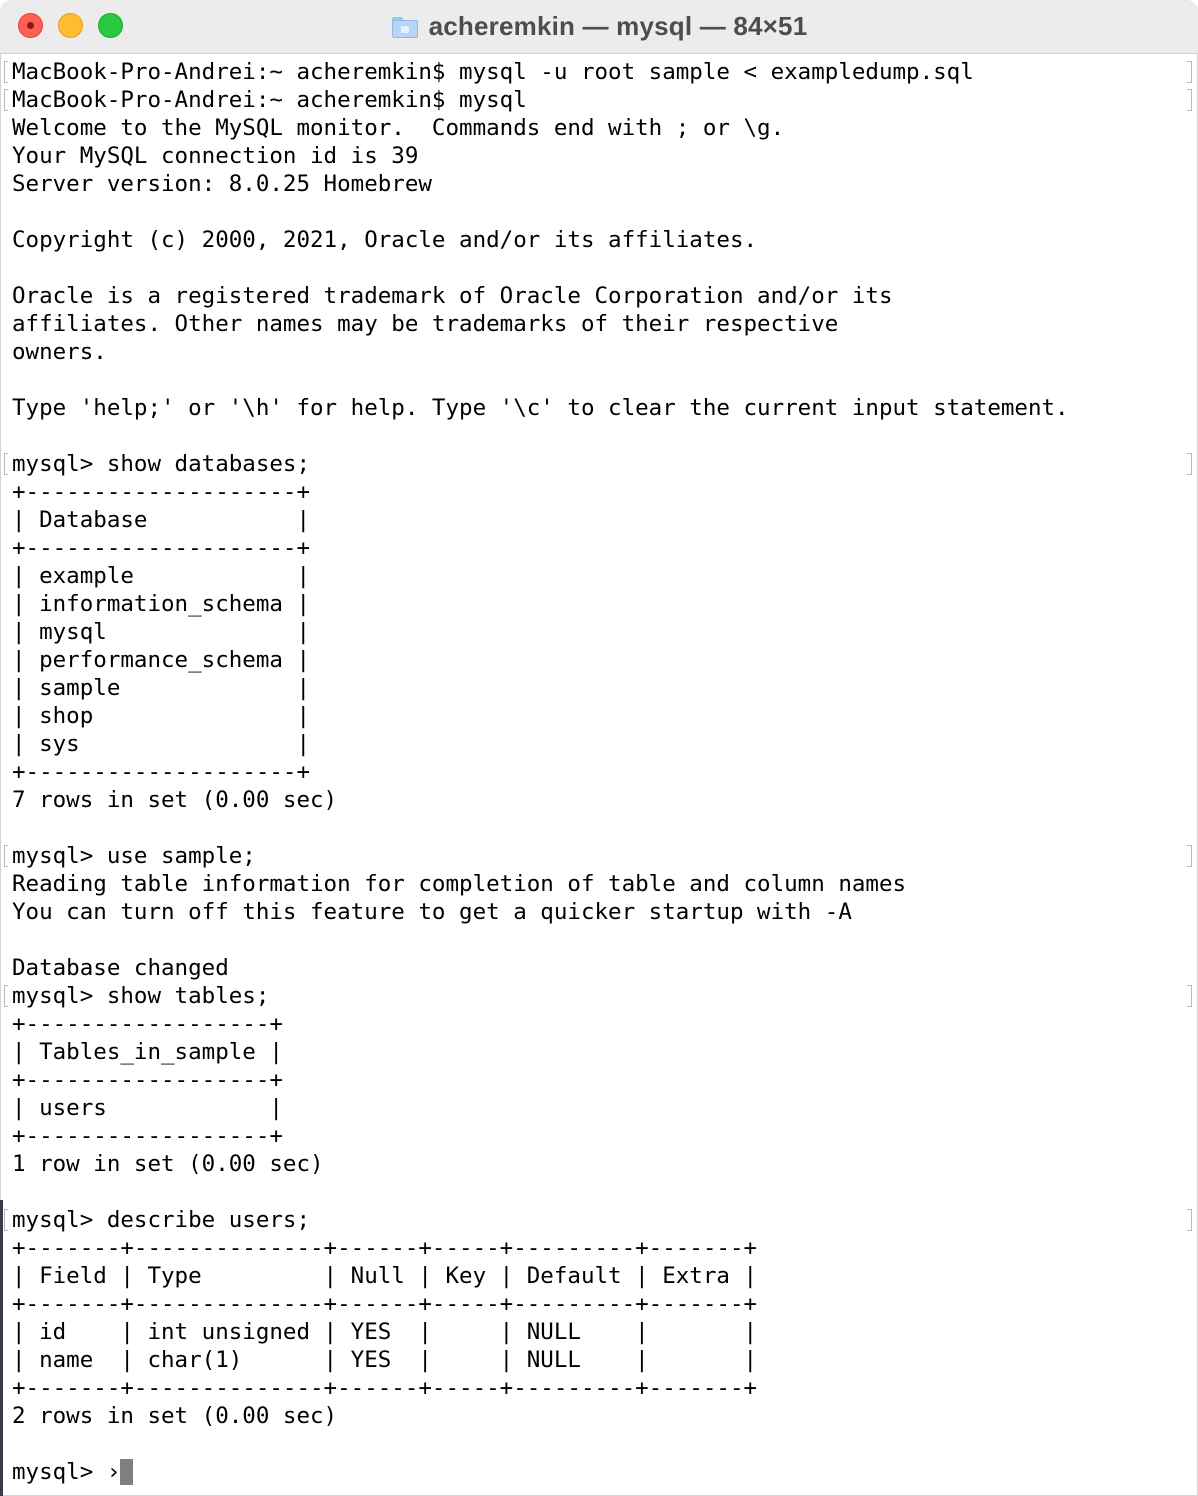 The width and height of the screenshot is (1198, 1496). Describe the element at coordinates (161, 632) in the screenshot. I see `output-line: | mysql |` at that location.